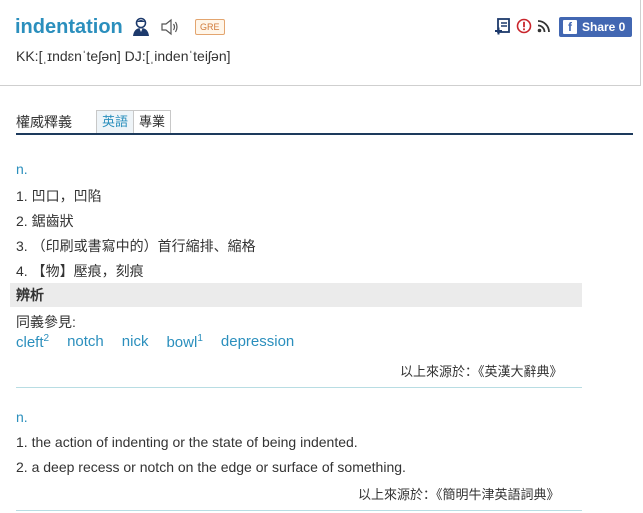 The width and height of the screenshot is (643, 513). What do you see at coordinates (59, 196) in the screenshot?
I see `definition-item: 1. 凹口，凹陷` at bounding box center [59, 196].